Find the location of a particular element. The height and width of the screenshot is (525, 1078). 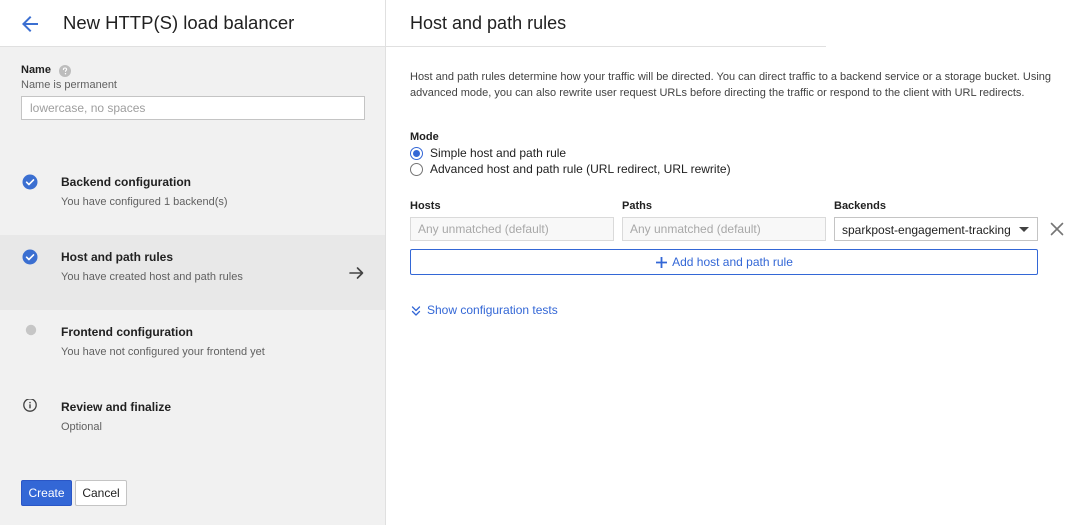

step-subtitle: You have created host and path rules is located at coordinates (152, 277).